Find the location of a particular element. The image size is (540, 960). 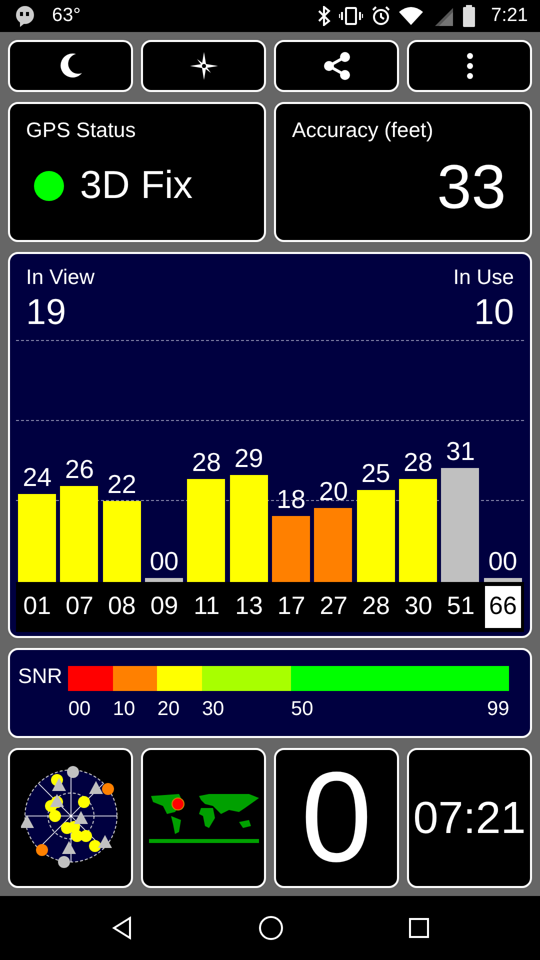

alarm-icon is located at coordinates (381, 16).